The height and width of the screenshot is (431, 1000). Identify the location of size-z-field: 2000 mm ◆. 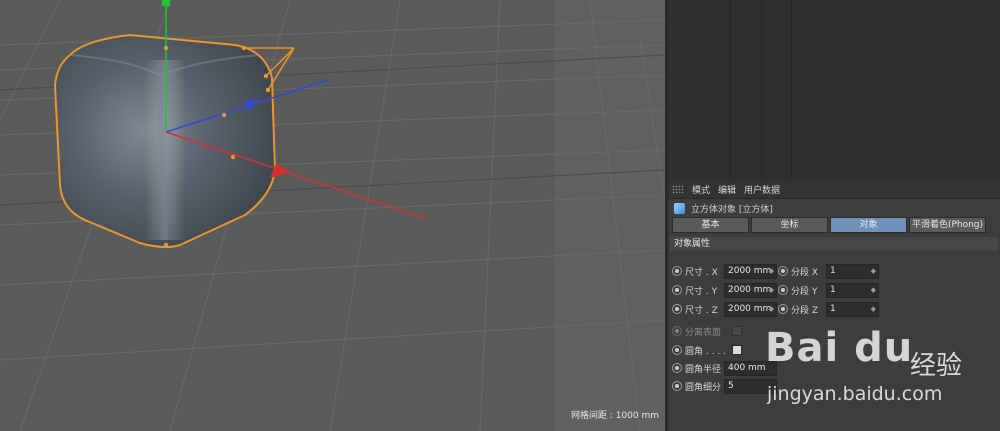
(750, 309).